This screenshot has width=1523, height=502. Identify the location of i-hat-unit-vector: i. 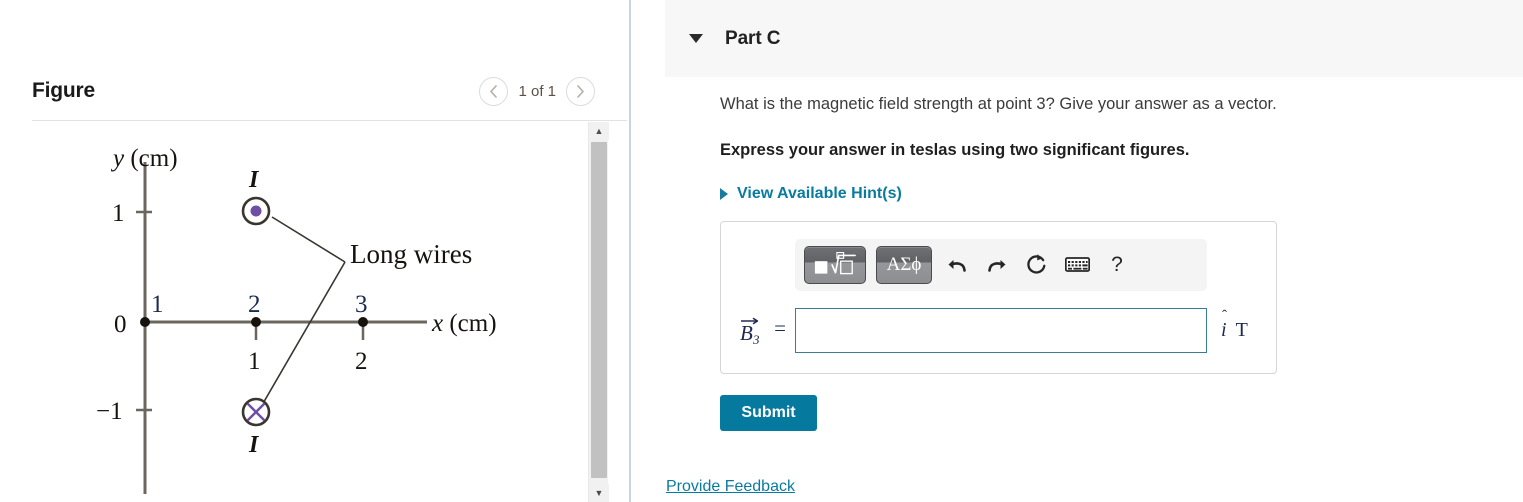
(1225, 330).